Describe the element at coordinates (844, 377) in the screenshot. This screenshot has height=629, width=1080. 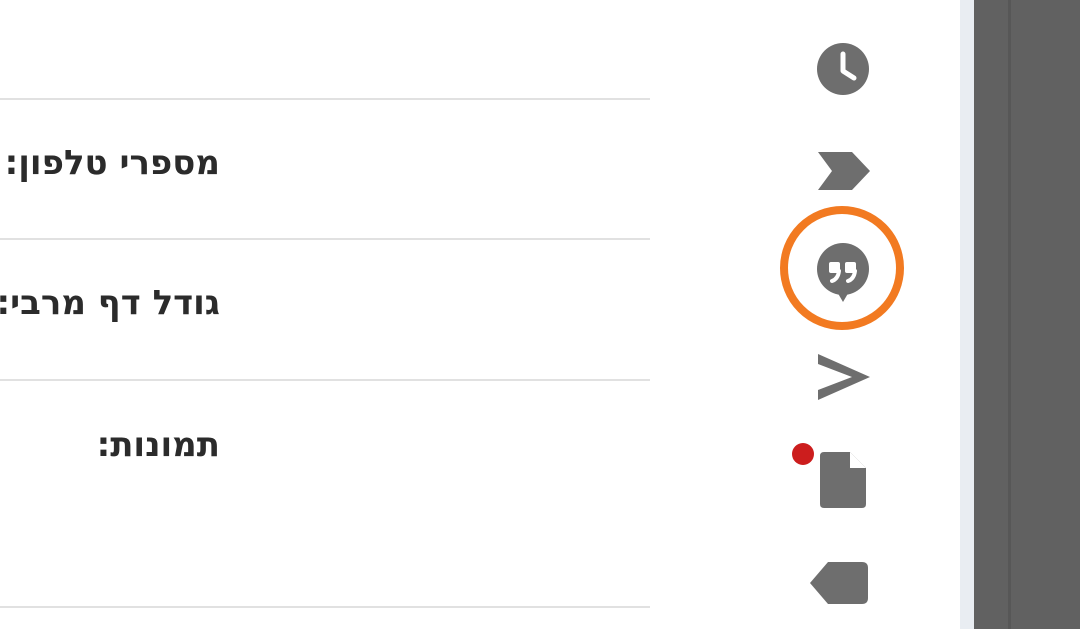
I see `send-icon` at that location.